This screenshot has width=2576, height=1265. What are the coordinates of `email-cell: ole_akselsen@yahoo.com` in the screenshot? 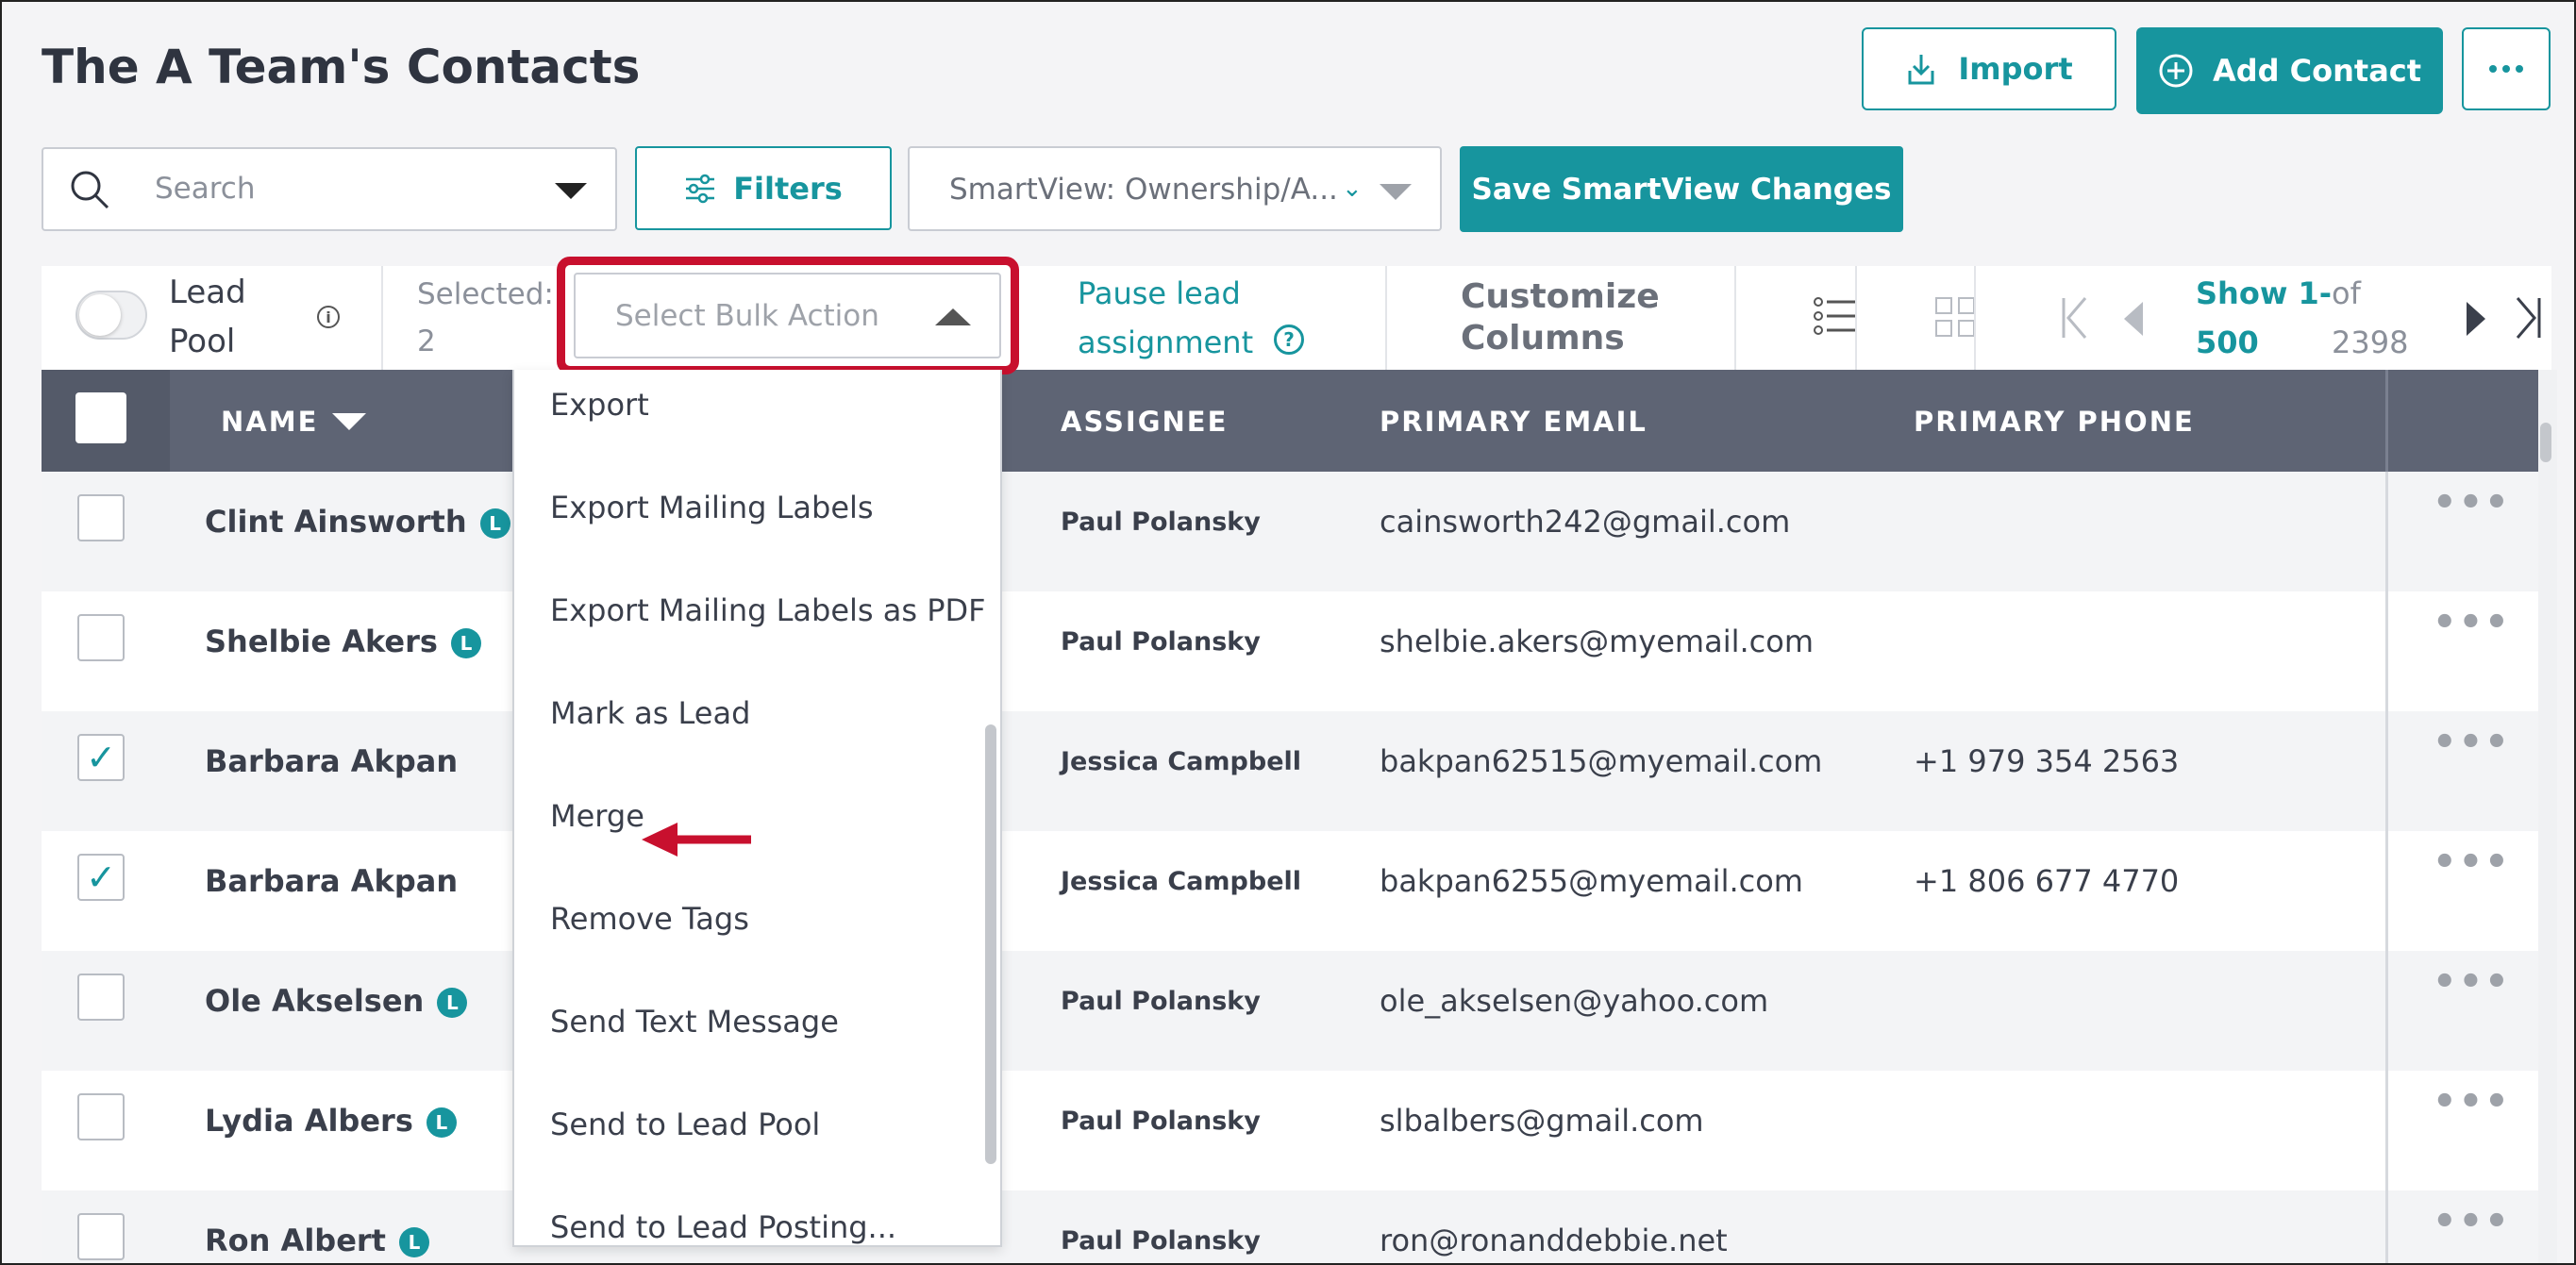 It's located at (1574, 1001).